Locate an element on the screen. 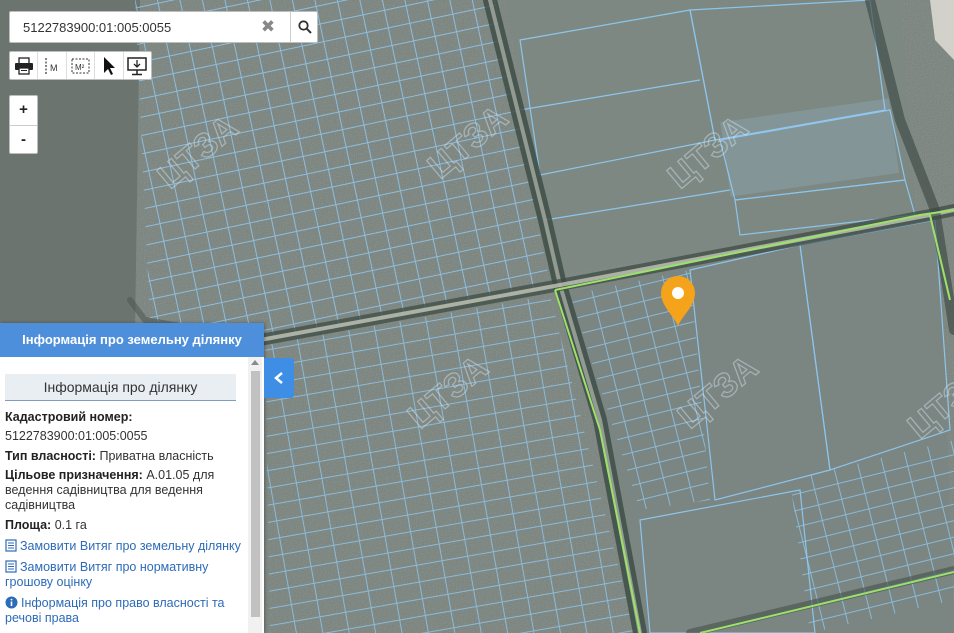 This screenshot has height=633, width=954. ruler-icon: M is located at coordinates (51, 65).